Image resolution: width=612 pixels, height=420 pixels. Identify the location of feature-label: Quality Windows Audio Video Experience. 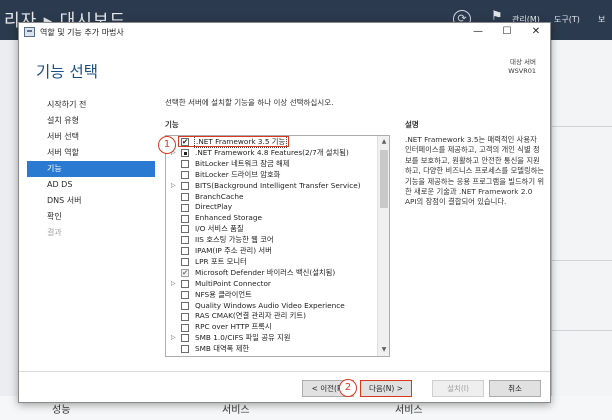
(270, 305).